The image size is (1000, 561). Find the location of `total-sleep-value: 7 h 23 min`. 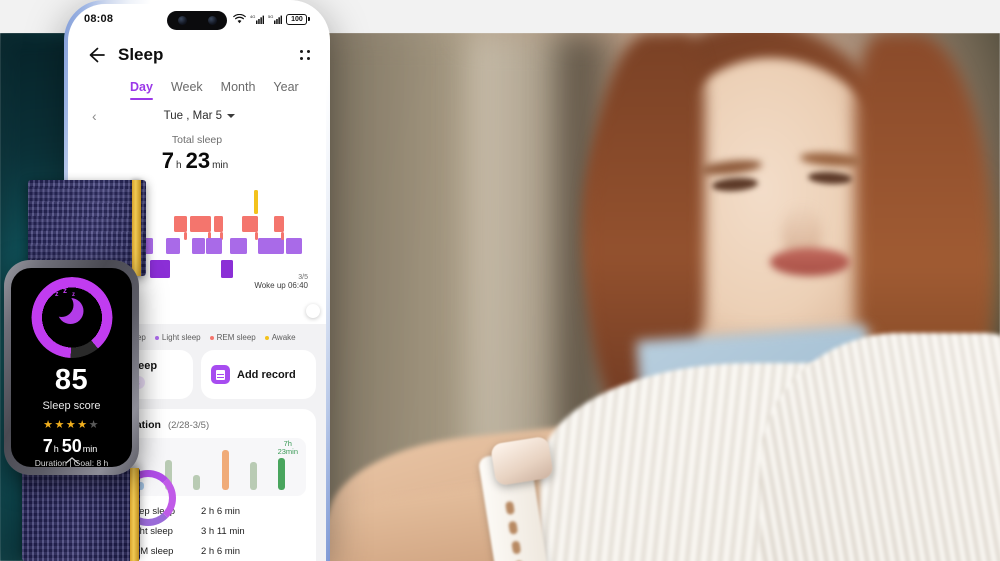

total-sleep-value: 7 h 23 min is located at coordinates (197, 161).